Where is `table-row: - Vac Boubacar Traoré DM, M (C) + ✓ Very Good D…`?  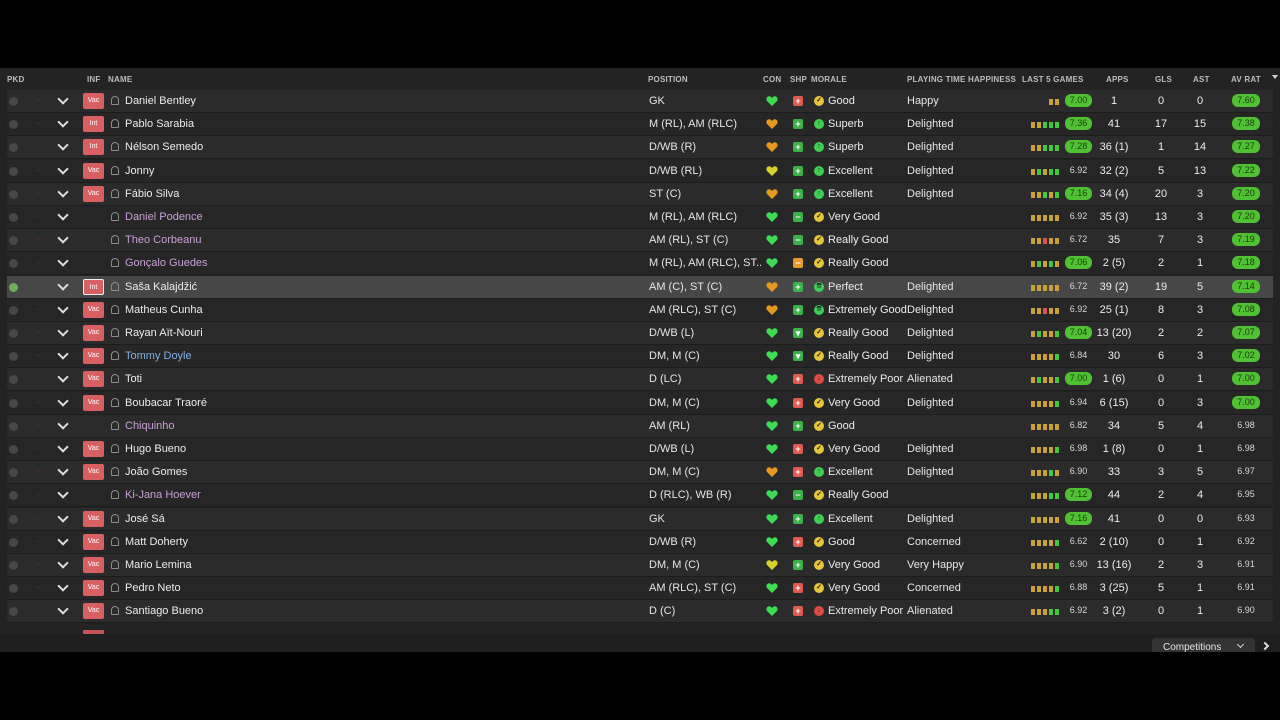
table-row: - Vac Boubacar Traoré DM, M (C) + ✓ Very Good D… is located at coordinates (640, 403).